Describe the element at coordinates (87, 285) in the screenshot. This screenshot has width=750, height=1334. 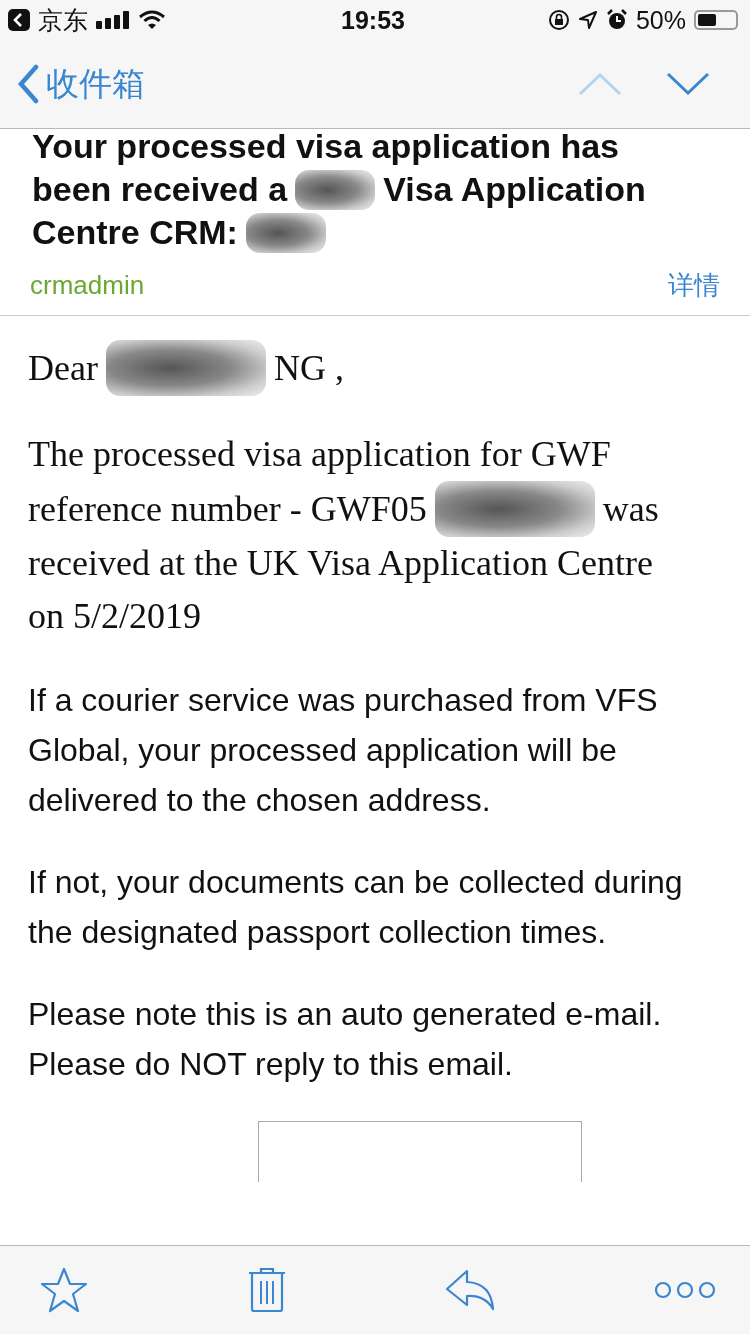
I see `sender-name: crmadmin` at that location.